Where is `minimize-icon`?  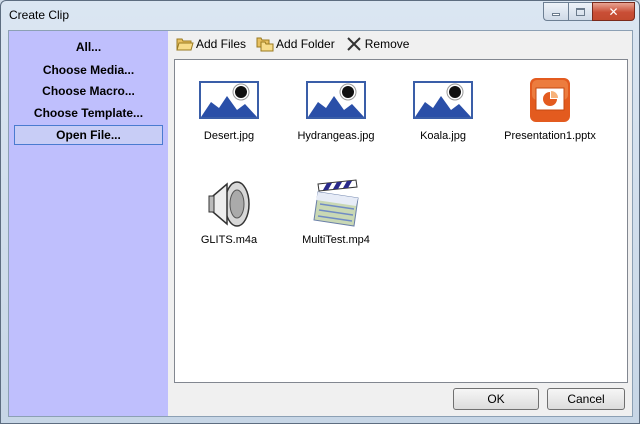 minimize-icon is located at coordinates (556, 14).